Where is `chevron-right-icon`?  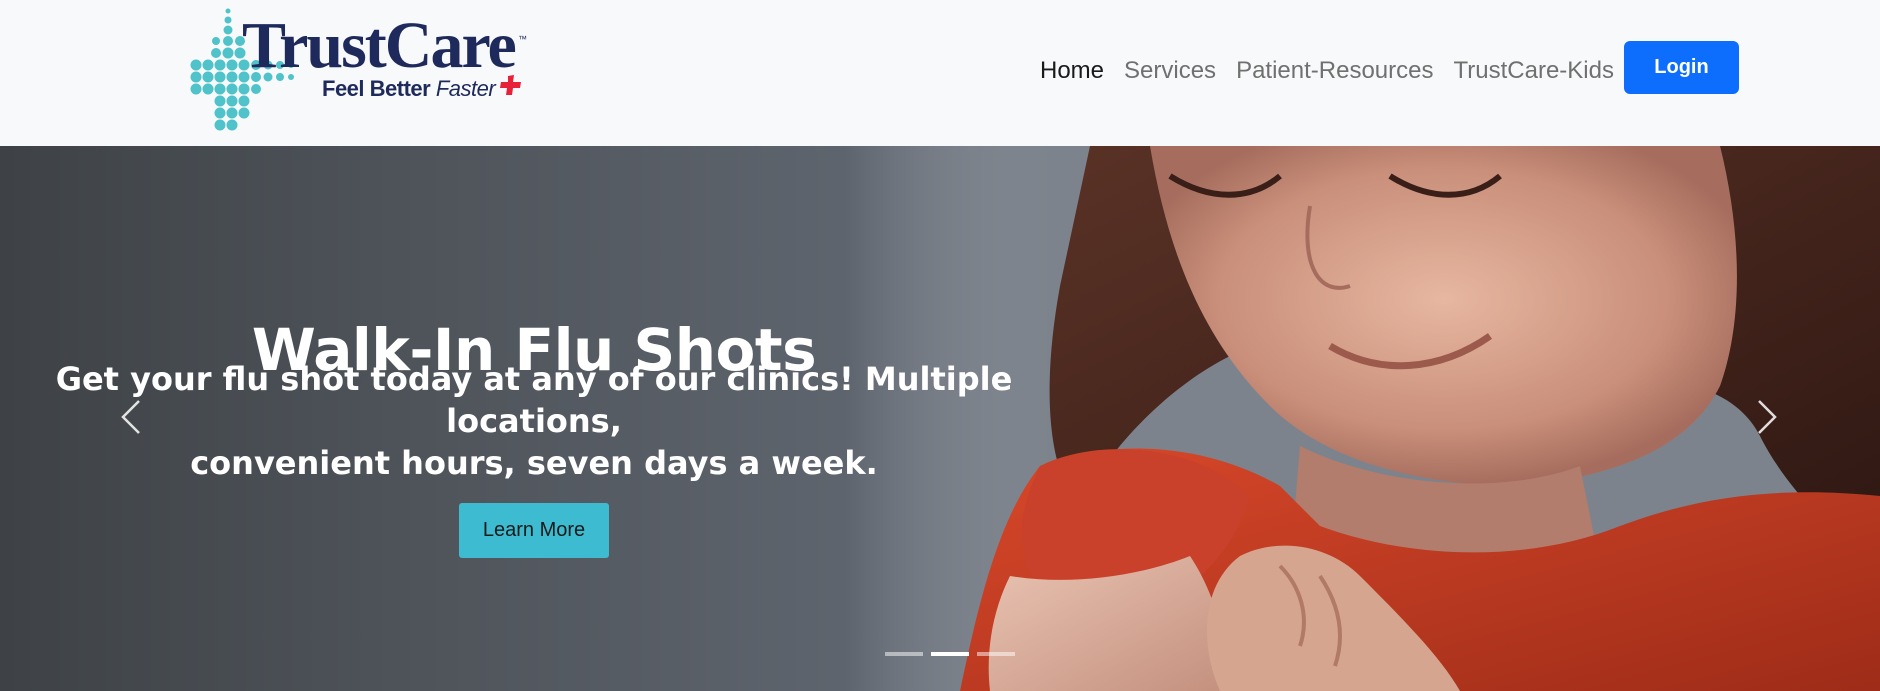
chevron-right-icon is located at coordinates (1767, 417).